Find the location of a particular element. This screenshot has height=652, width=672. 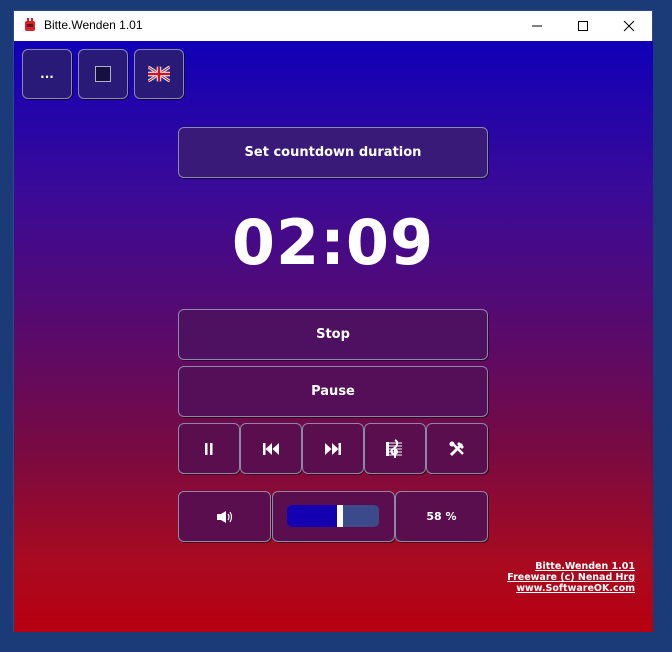

author-link: Freeware (c) Nenad Hrg is located at coordinates (571, 577).